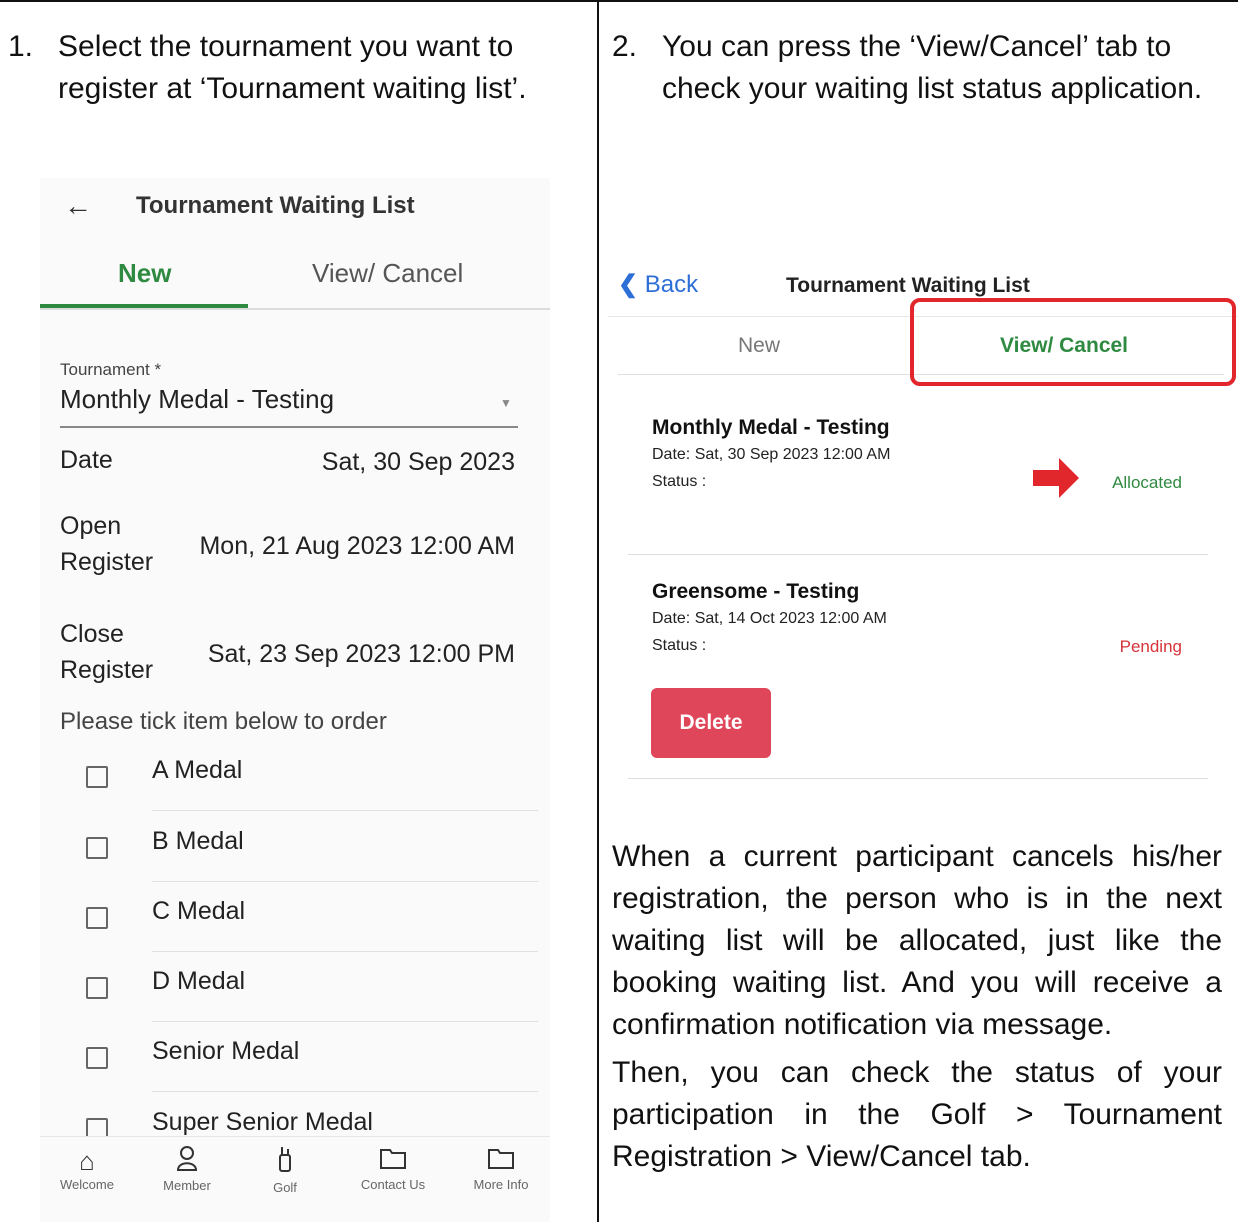 The image size is (1238, 1222). I want to click on tab-bar: New View/ Cancel, so click(295, 279).